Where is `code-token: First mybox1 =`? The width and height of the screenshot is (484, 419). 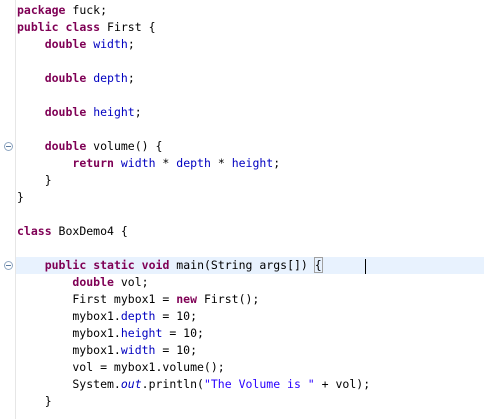 code-token: First mybox1 = is located at coordinates (97, 299).